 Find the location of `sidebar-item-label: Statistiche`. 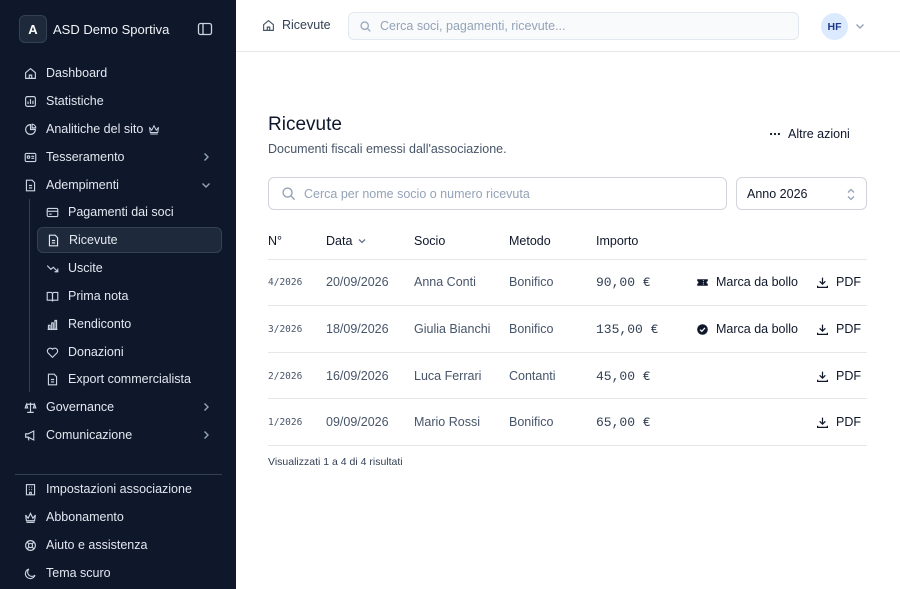

sidebar-item-label: Statistiche is located at coordinates (75, 101).